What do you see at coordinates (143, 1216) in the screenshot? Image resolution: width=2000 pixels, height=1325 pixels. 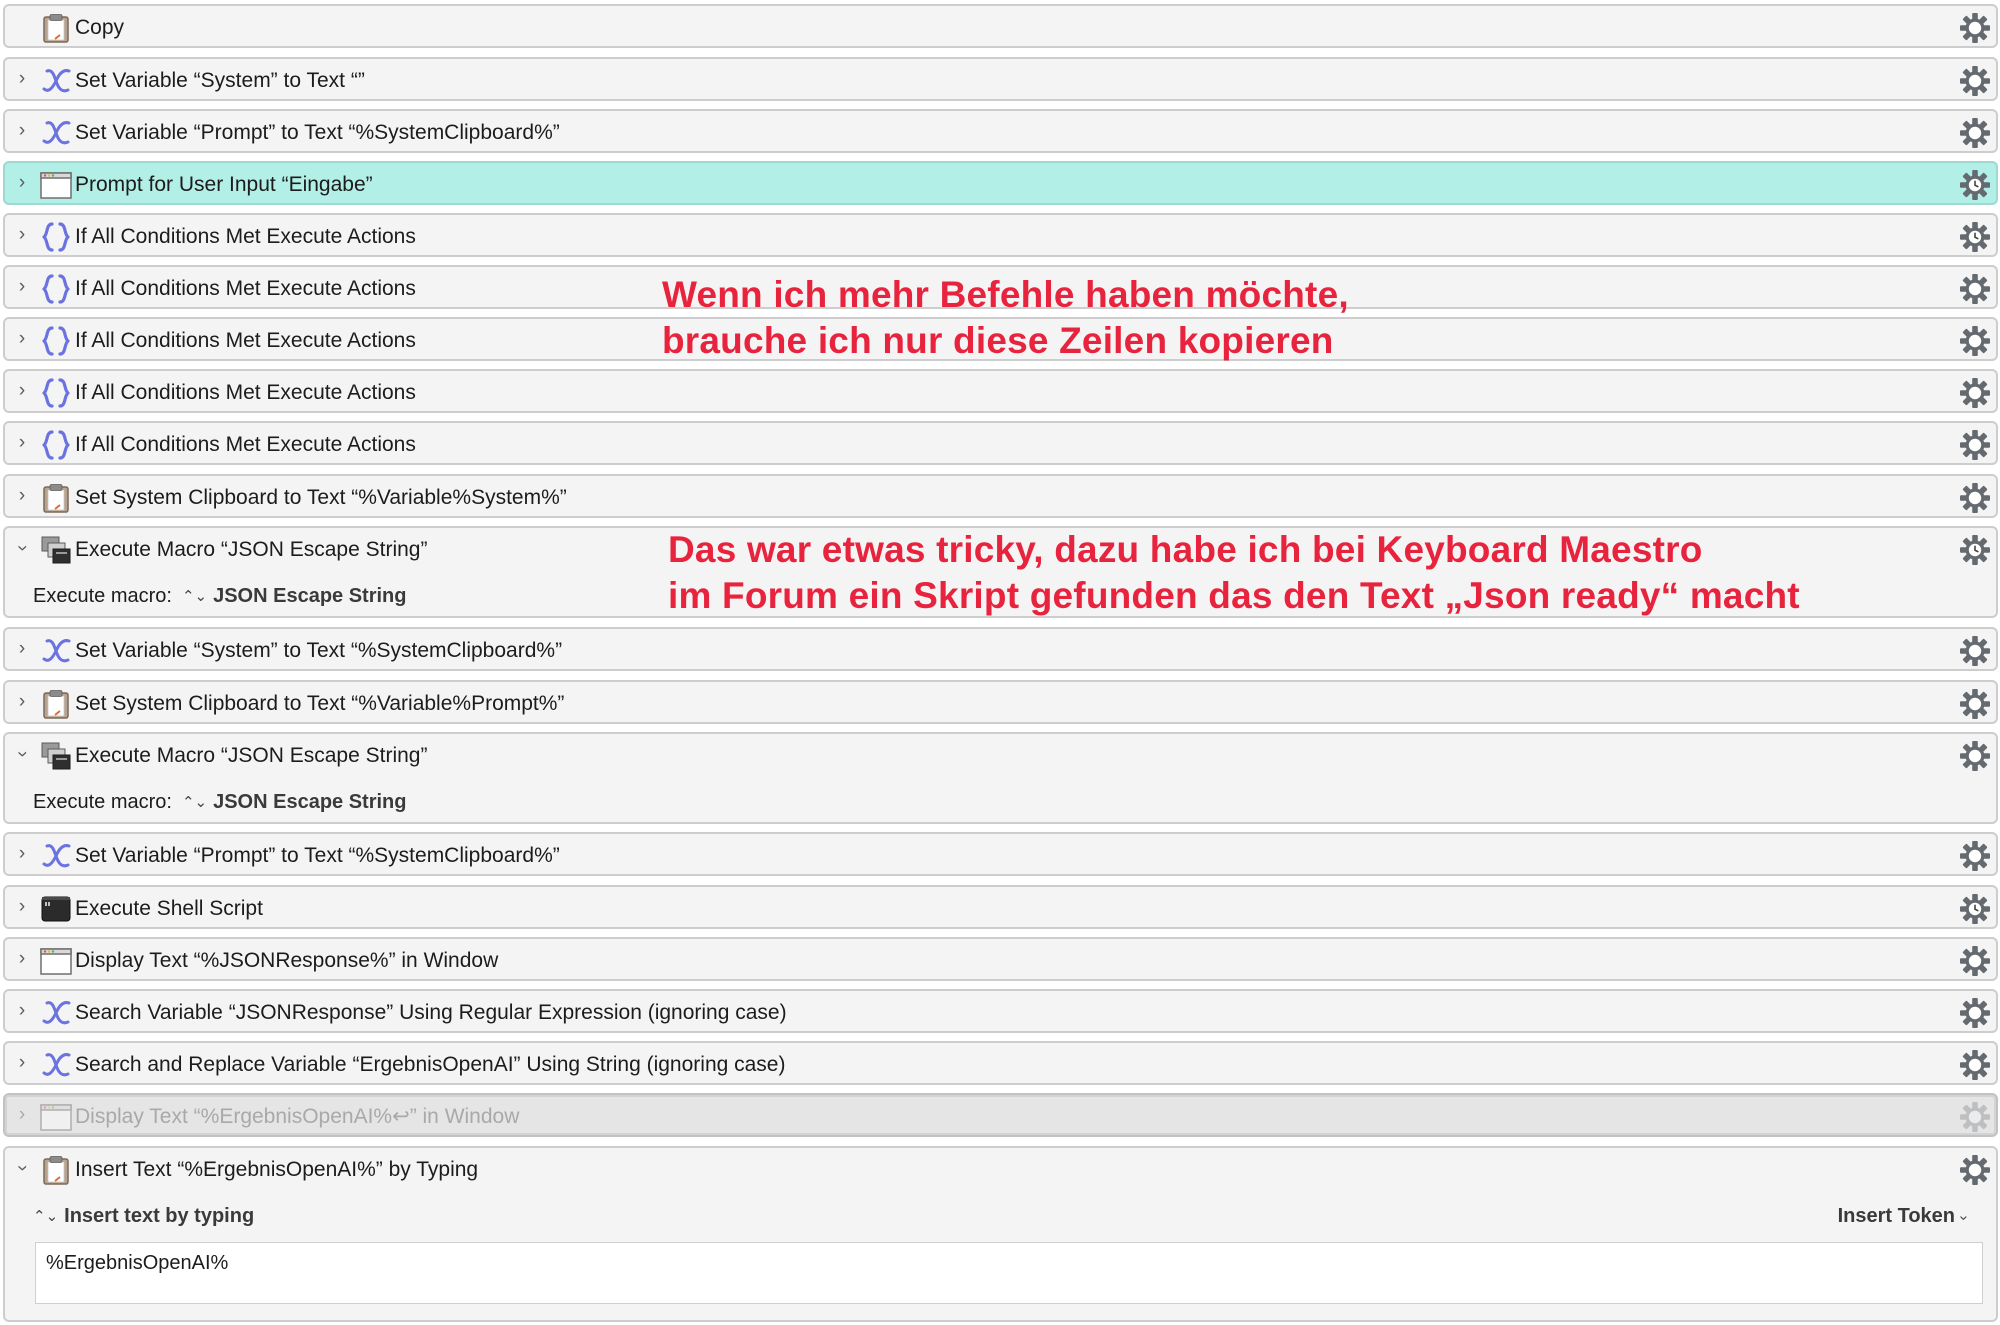 I see `insert-mode-select: ⌃⌄ Insert text by typing` at bounding box center [143, 1216].